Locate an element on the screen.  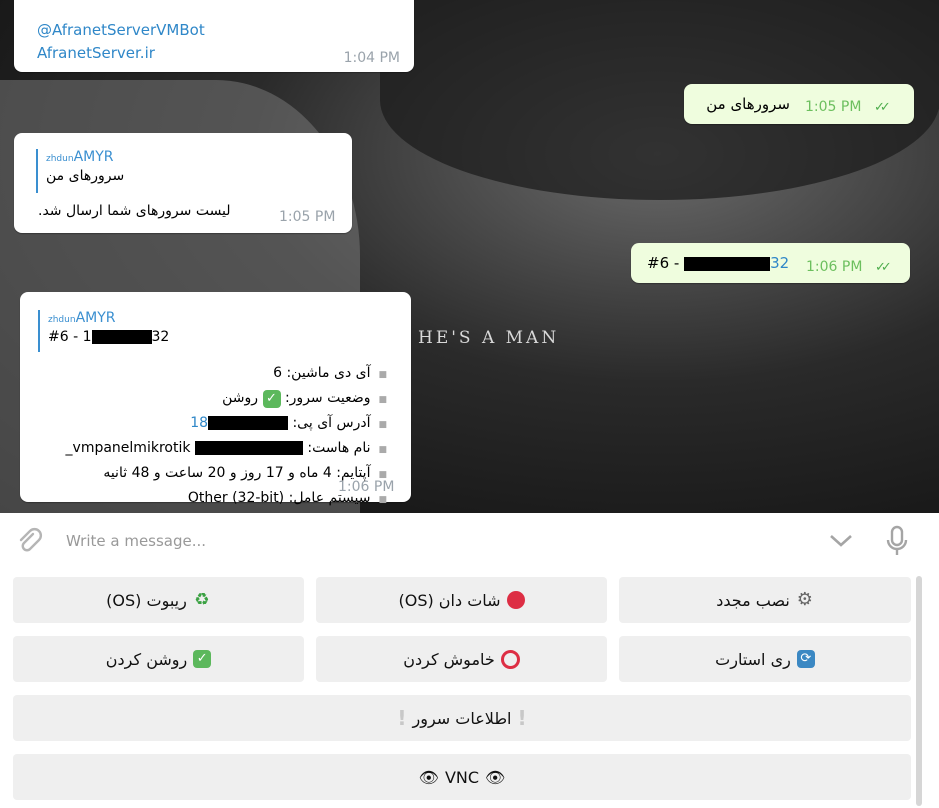
message-time: 1:04 PM is located at coordinates (371, 58).